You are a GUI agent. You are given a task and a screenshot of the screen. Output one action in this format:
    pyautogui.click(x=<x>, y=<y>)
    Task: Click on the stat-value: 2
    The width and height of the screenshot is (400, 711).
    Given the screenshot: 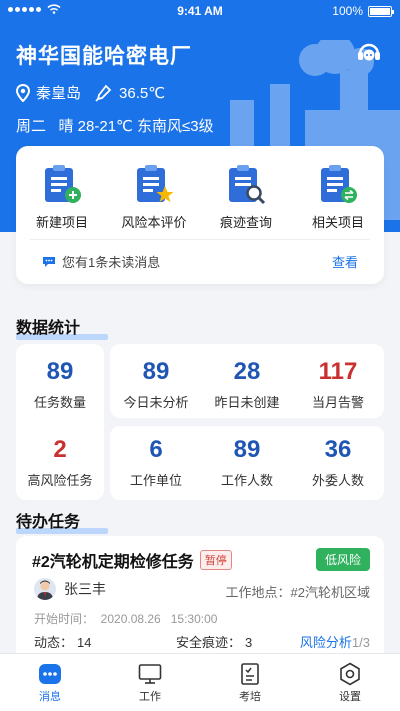 What is the action you would take?
    pyautogui.click(x=60, y=449)
    